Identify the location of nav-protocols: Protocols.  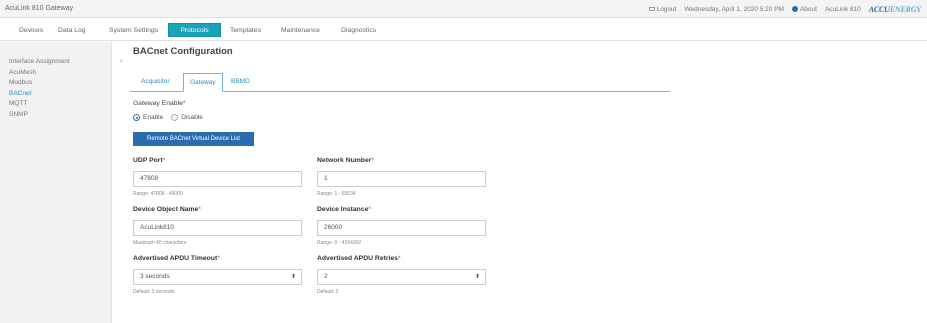
(194, 30).